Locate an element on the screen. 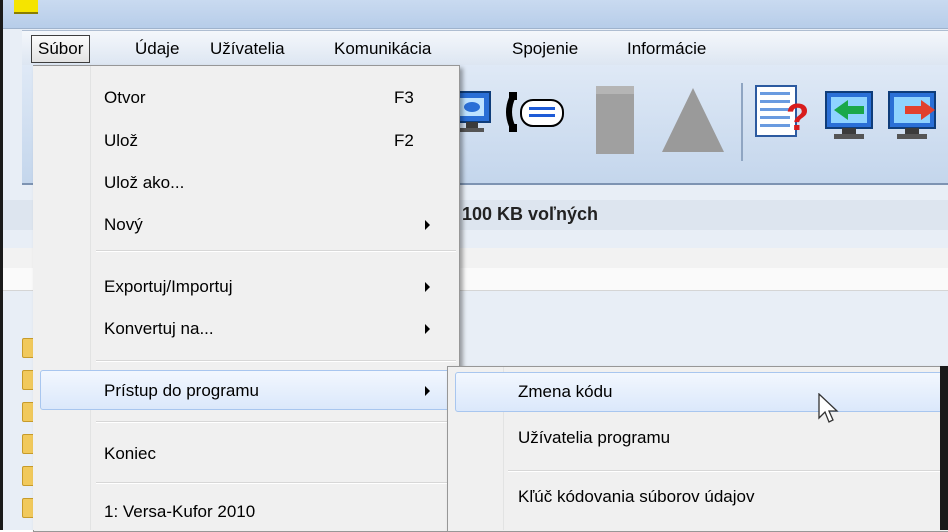 The height and width of the screenshot is (532, 948). menu-informacie: Informácie is located at coordinates (666, 49).